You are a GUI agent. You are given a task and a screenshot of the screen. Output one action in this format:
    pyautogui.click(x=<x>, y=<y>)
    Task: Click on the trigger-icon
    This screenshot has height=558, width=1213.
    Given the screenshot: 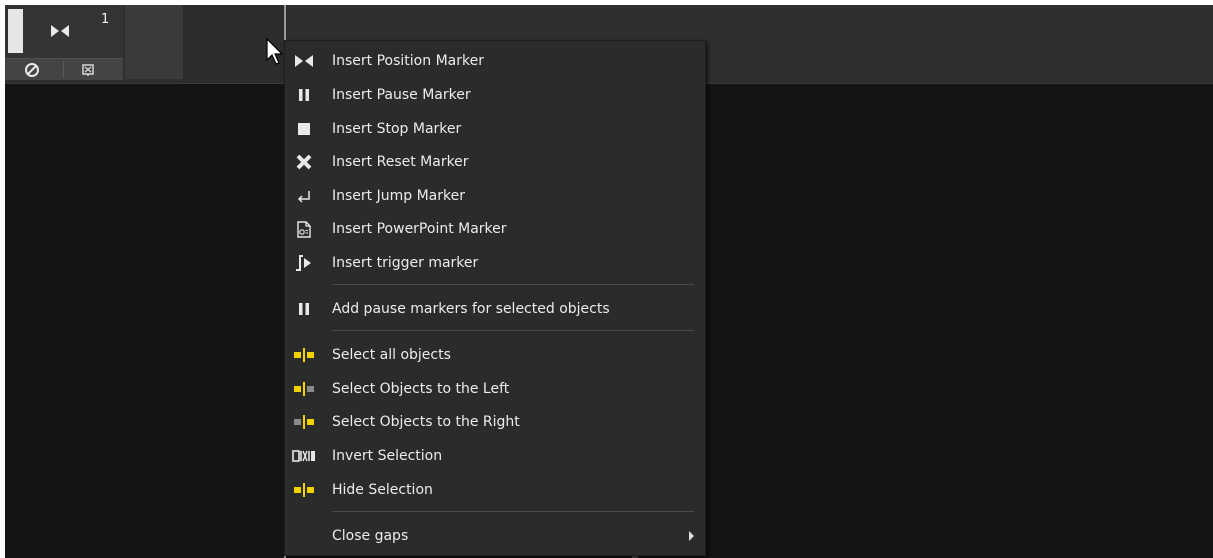 What is the action you would take?
    pyautogui.click(x=304, y=263)
    